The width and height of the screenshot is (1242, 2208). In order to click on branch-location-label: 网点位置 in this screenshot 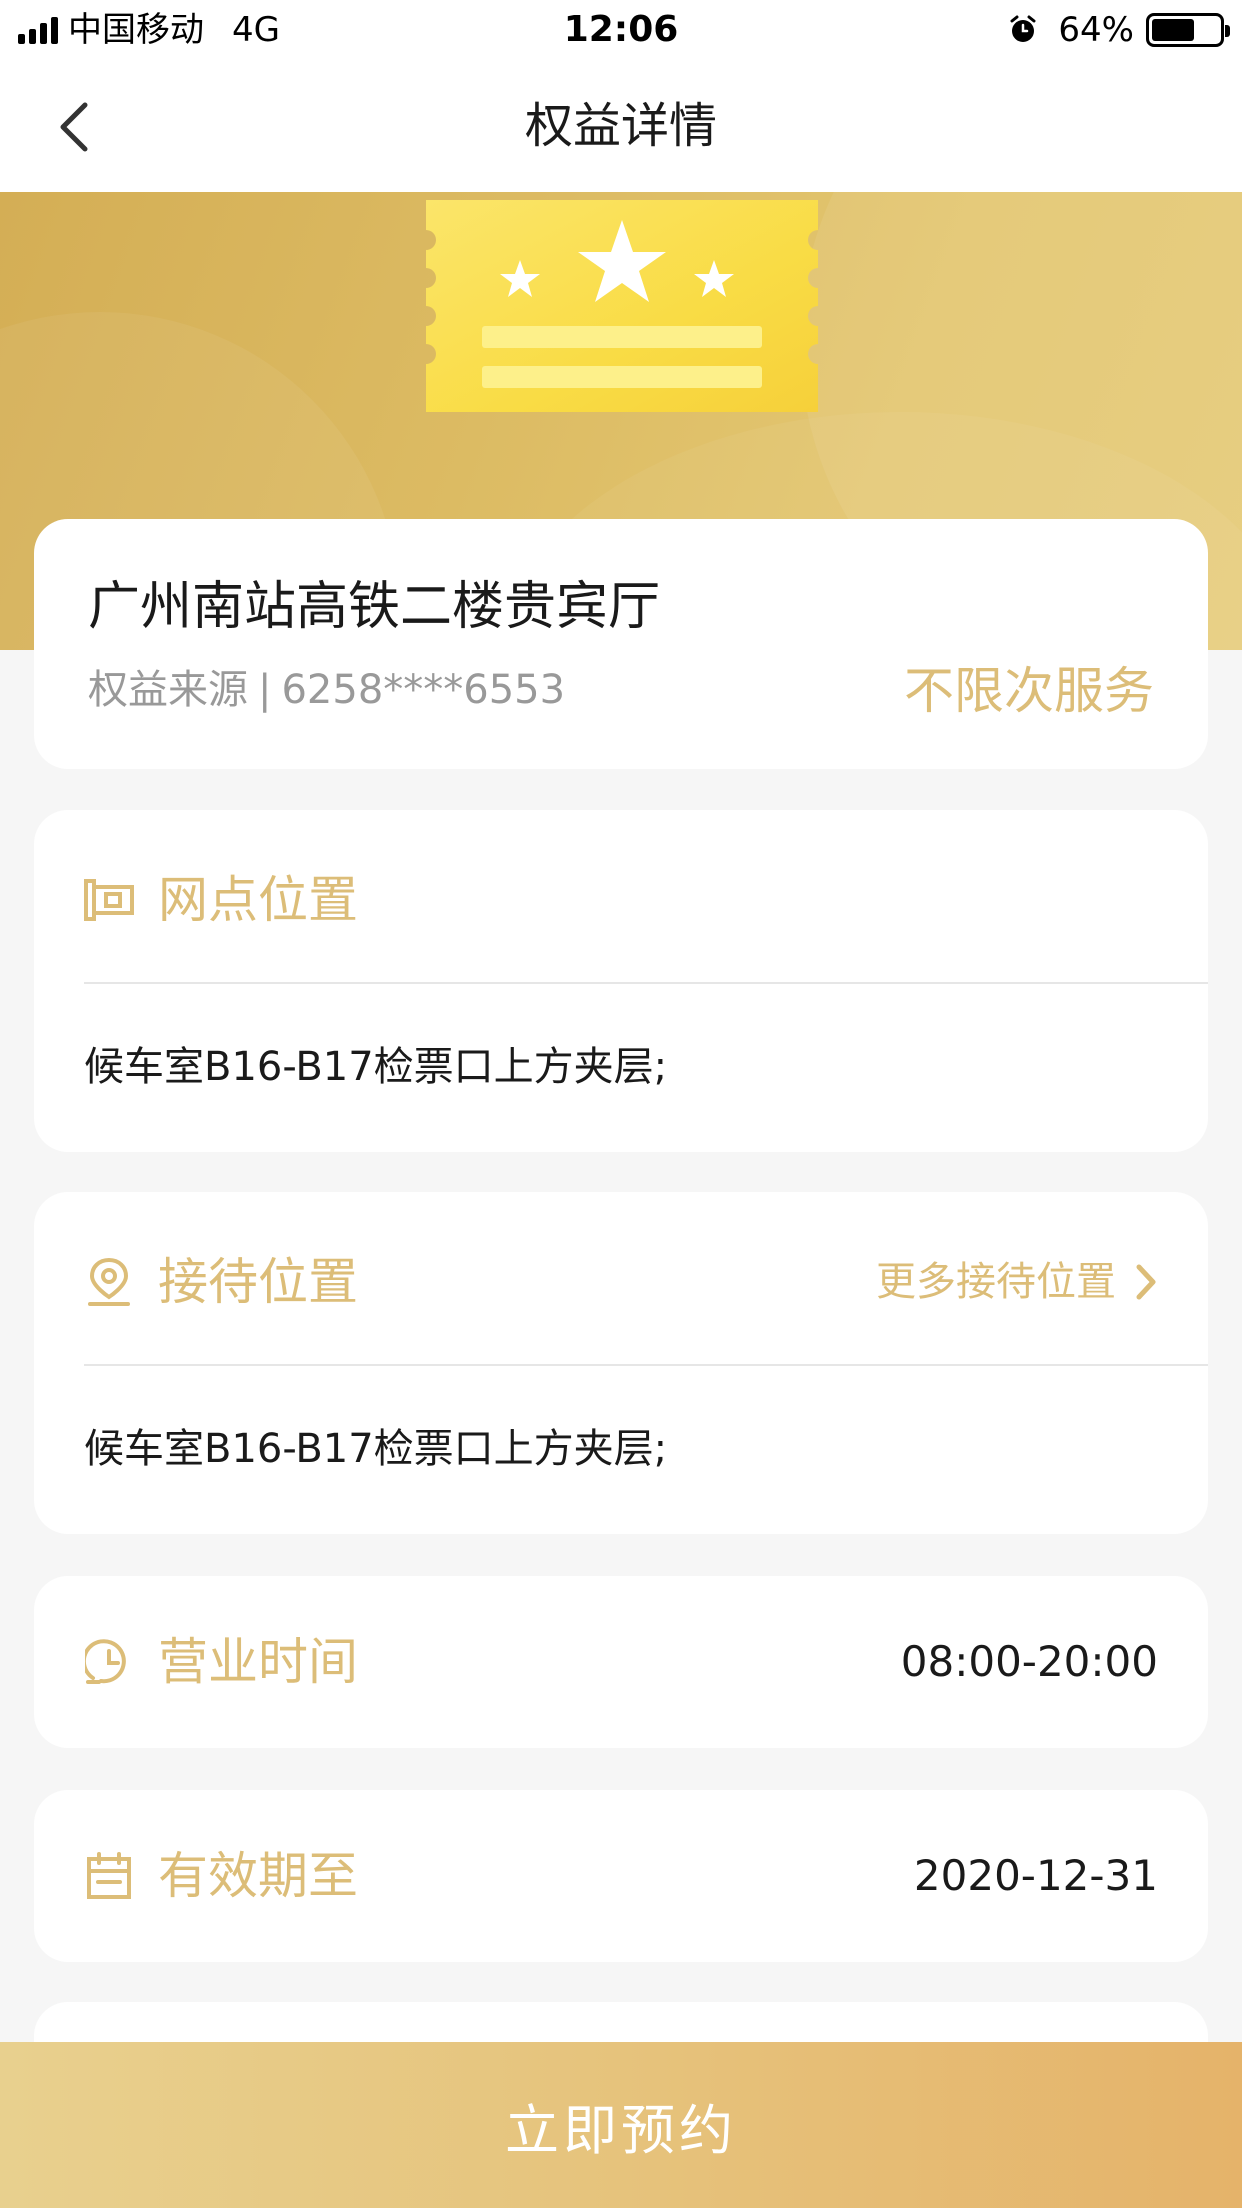, I will do `click(258, 900)`.